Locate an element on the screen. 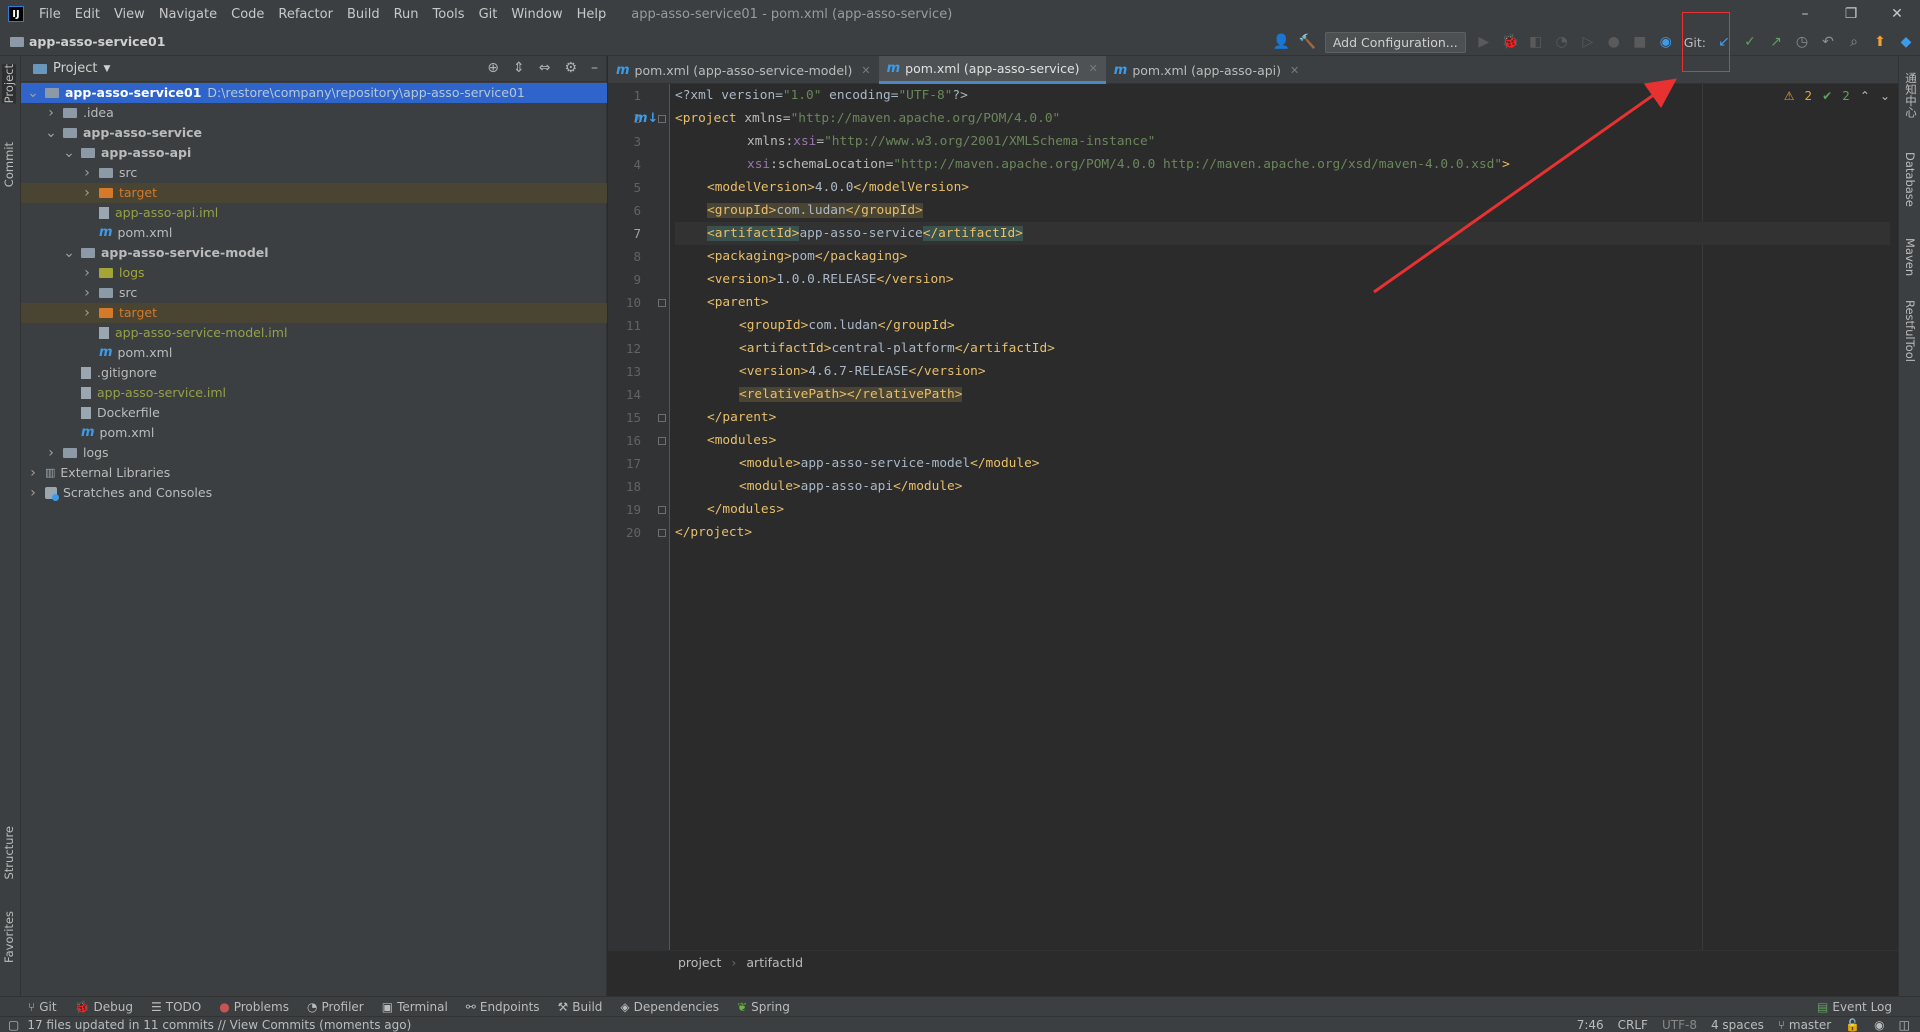 This screenshot has height=1032, width=1920. profile-icon: ◔ is located at coordinates (1562, 42).